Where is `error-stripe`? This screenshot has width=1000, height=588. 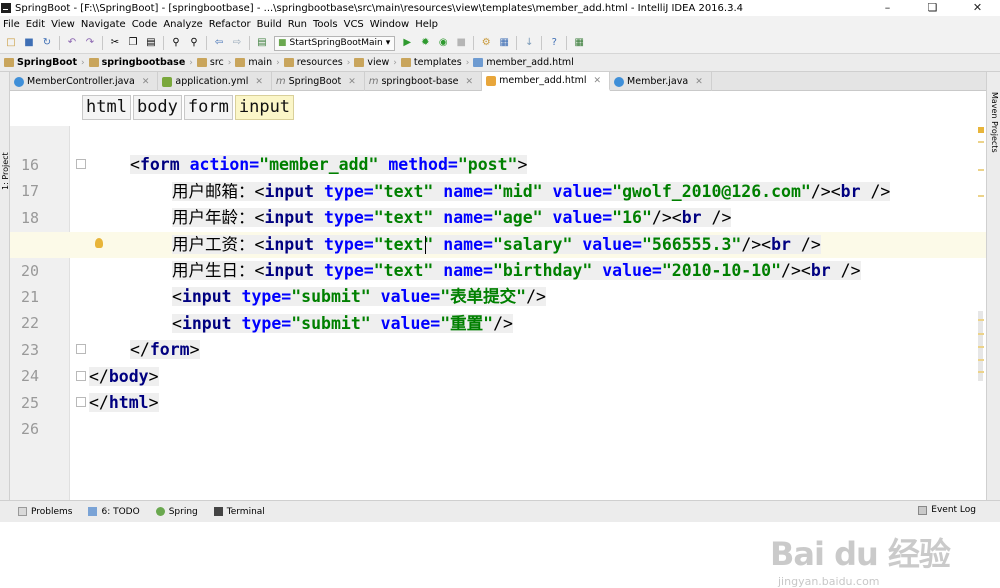
error-stripe is located at coordinates (981, 295).